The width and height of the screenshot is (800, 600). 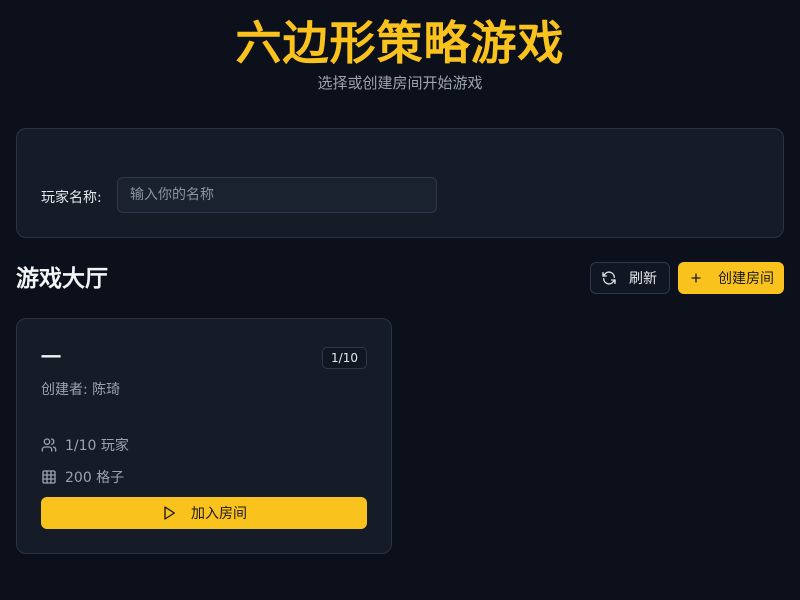 What do you see at coordinates (95, 478) in the screenshot?
I see `room-cells-text: 200 格子` at bounding box center [95, 478].